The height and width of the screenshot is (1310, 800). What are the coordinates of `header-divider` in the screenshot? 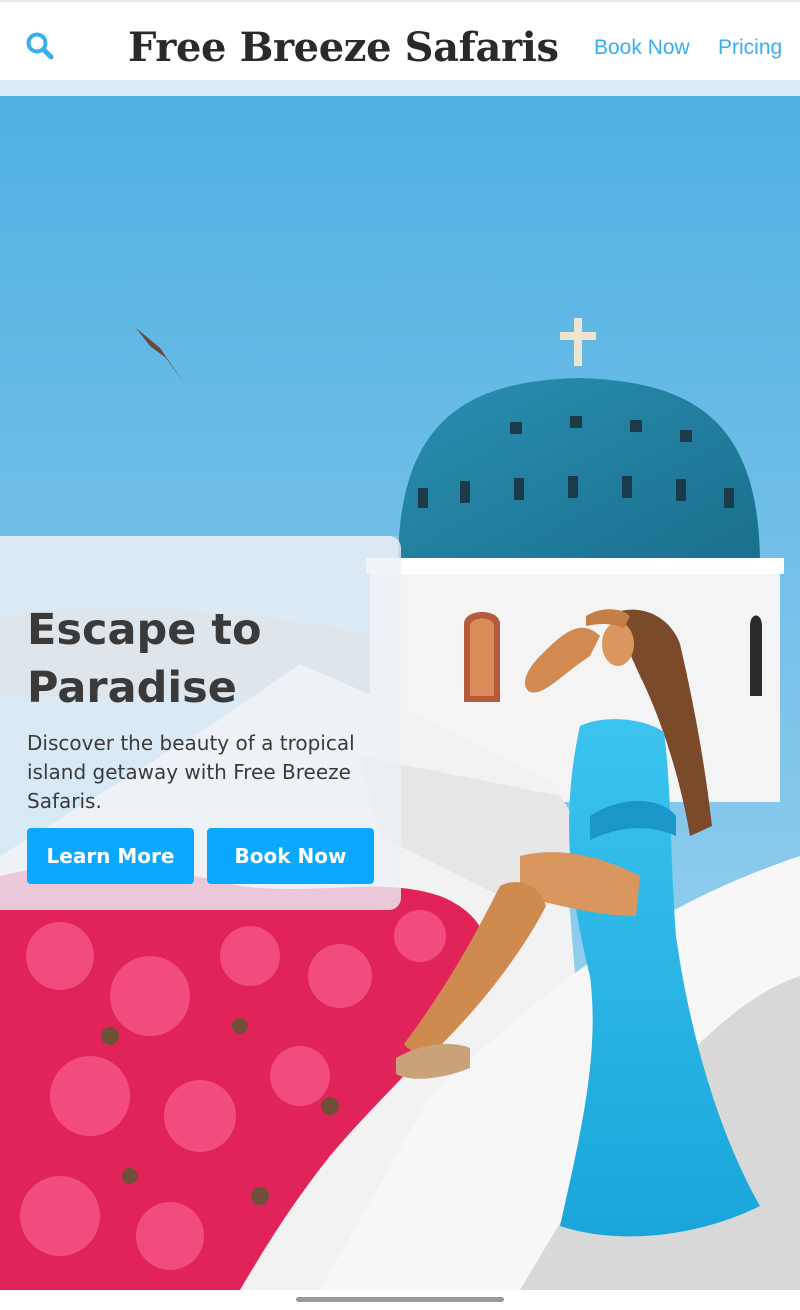 It's located at (400, 88).